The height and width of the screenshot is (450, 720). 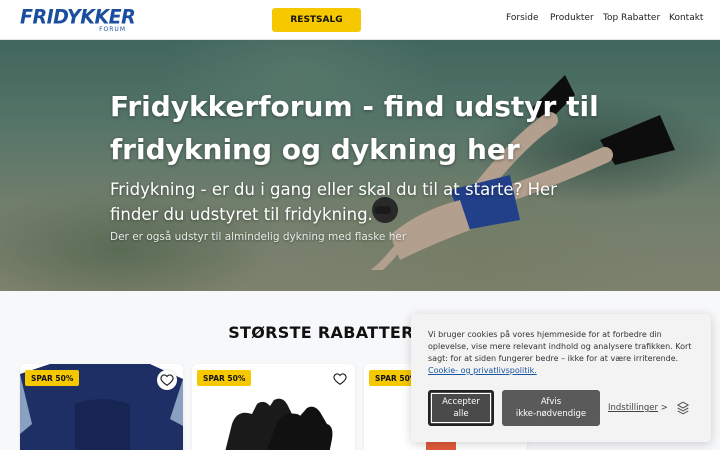 I want to click on accept-label-line1: Accepter, so click(x=461, y=402).